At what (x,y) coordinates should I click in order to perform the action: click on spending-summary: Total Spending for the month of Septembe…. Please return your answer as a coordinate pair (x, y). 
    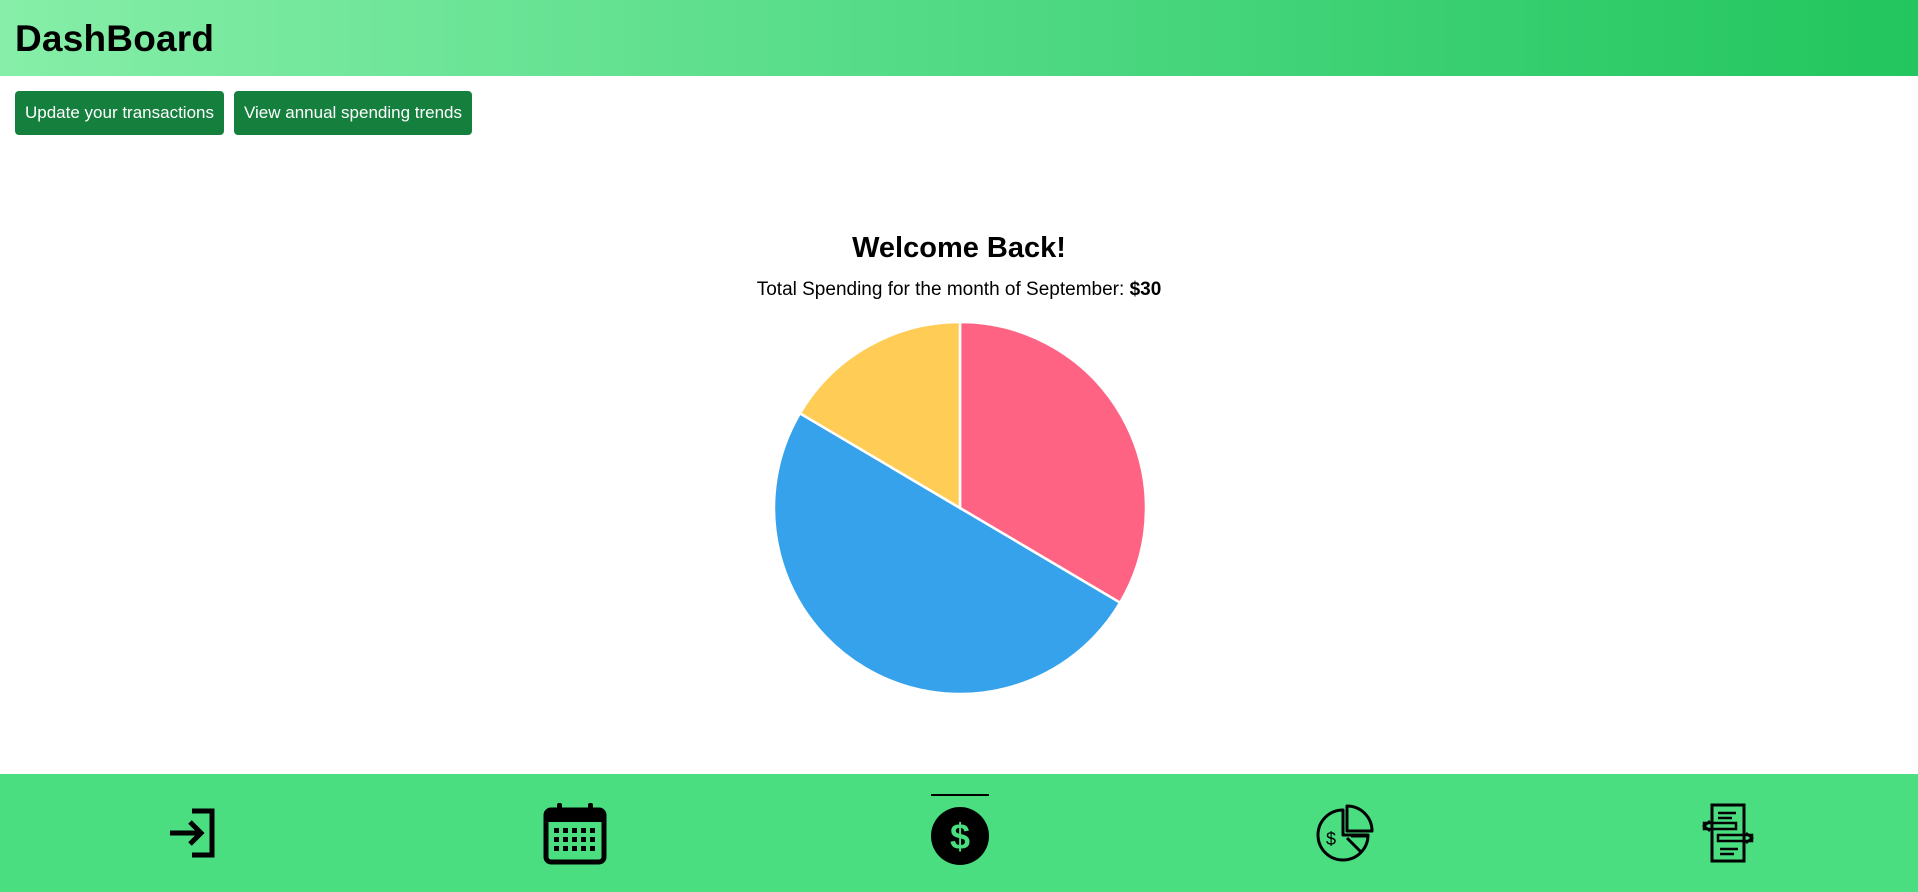
    Looking at the image, I should click on (959, 290).